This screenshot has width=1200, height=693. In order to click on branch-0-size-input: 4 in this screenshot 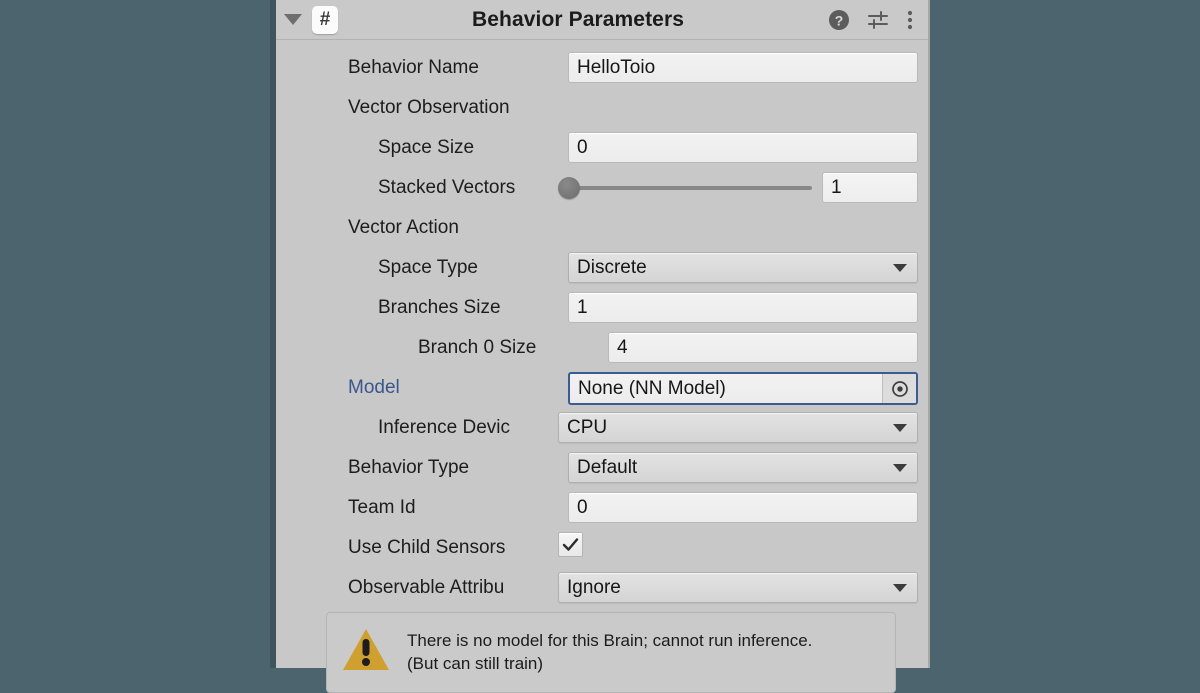, I will do `click(763, 347)`.